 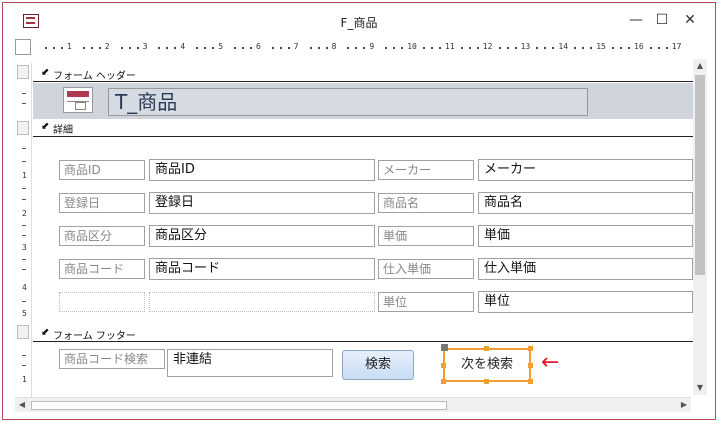 What do you see at coordinates (102, 269) in the screenshot?
I see `label-product-code: 商品コード` at bounding box center [102, 269].